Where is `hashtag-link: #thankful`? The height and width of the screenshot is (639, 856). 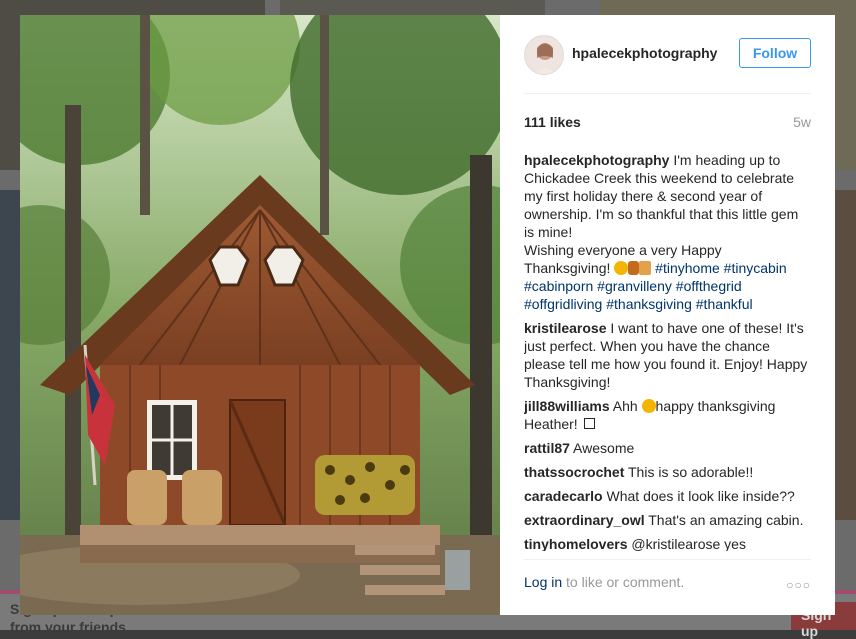 hashtag-link: #thankful is located at coordinates (724, 304).